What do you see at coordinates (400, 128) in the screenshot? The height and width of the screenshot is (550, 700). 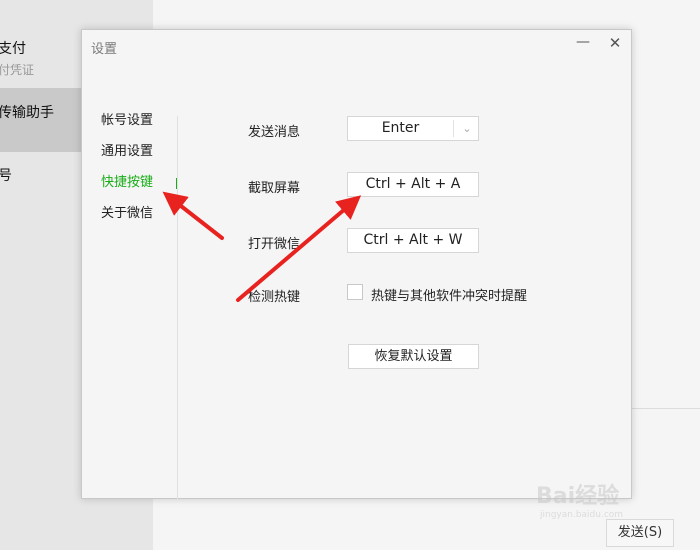 I see `send-message-value: Enter` at bounding box center [400, 128].